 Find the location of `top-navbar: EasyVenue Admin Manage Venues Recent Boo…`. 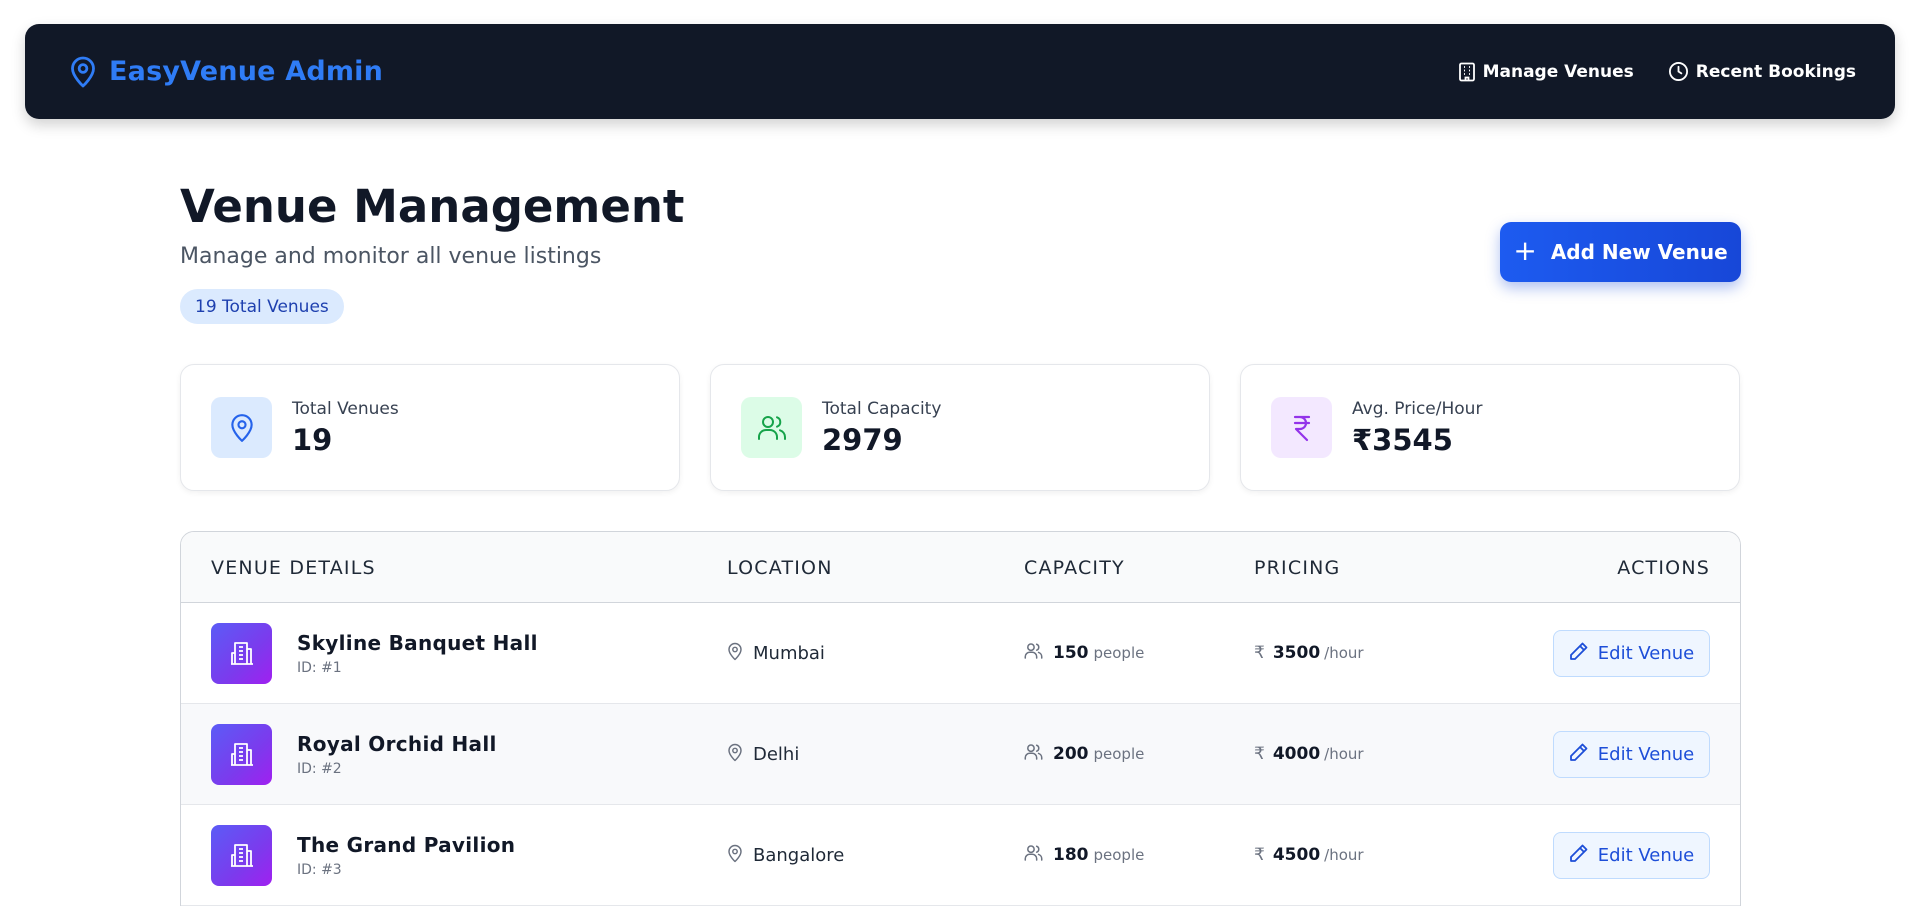

top-navbar: EasyVenue Admin Manage Venues Recent Boo… is located at coordinates (960, 71).